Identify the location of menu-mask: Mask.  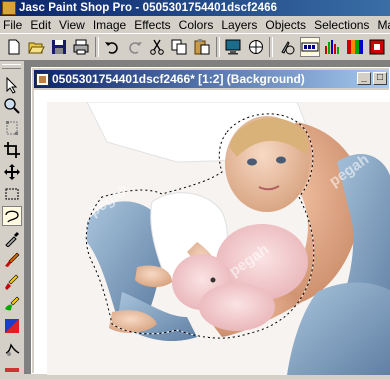
(381, 25).